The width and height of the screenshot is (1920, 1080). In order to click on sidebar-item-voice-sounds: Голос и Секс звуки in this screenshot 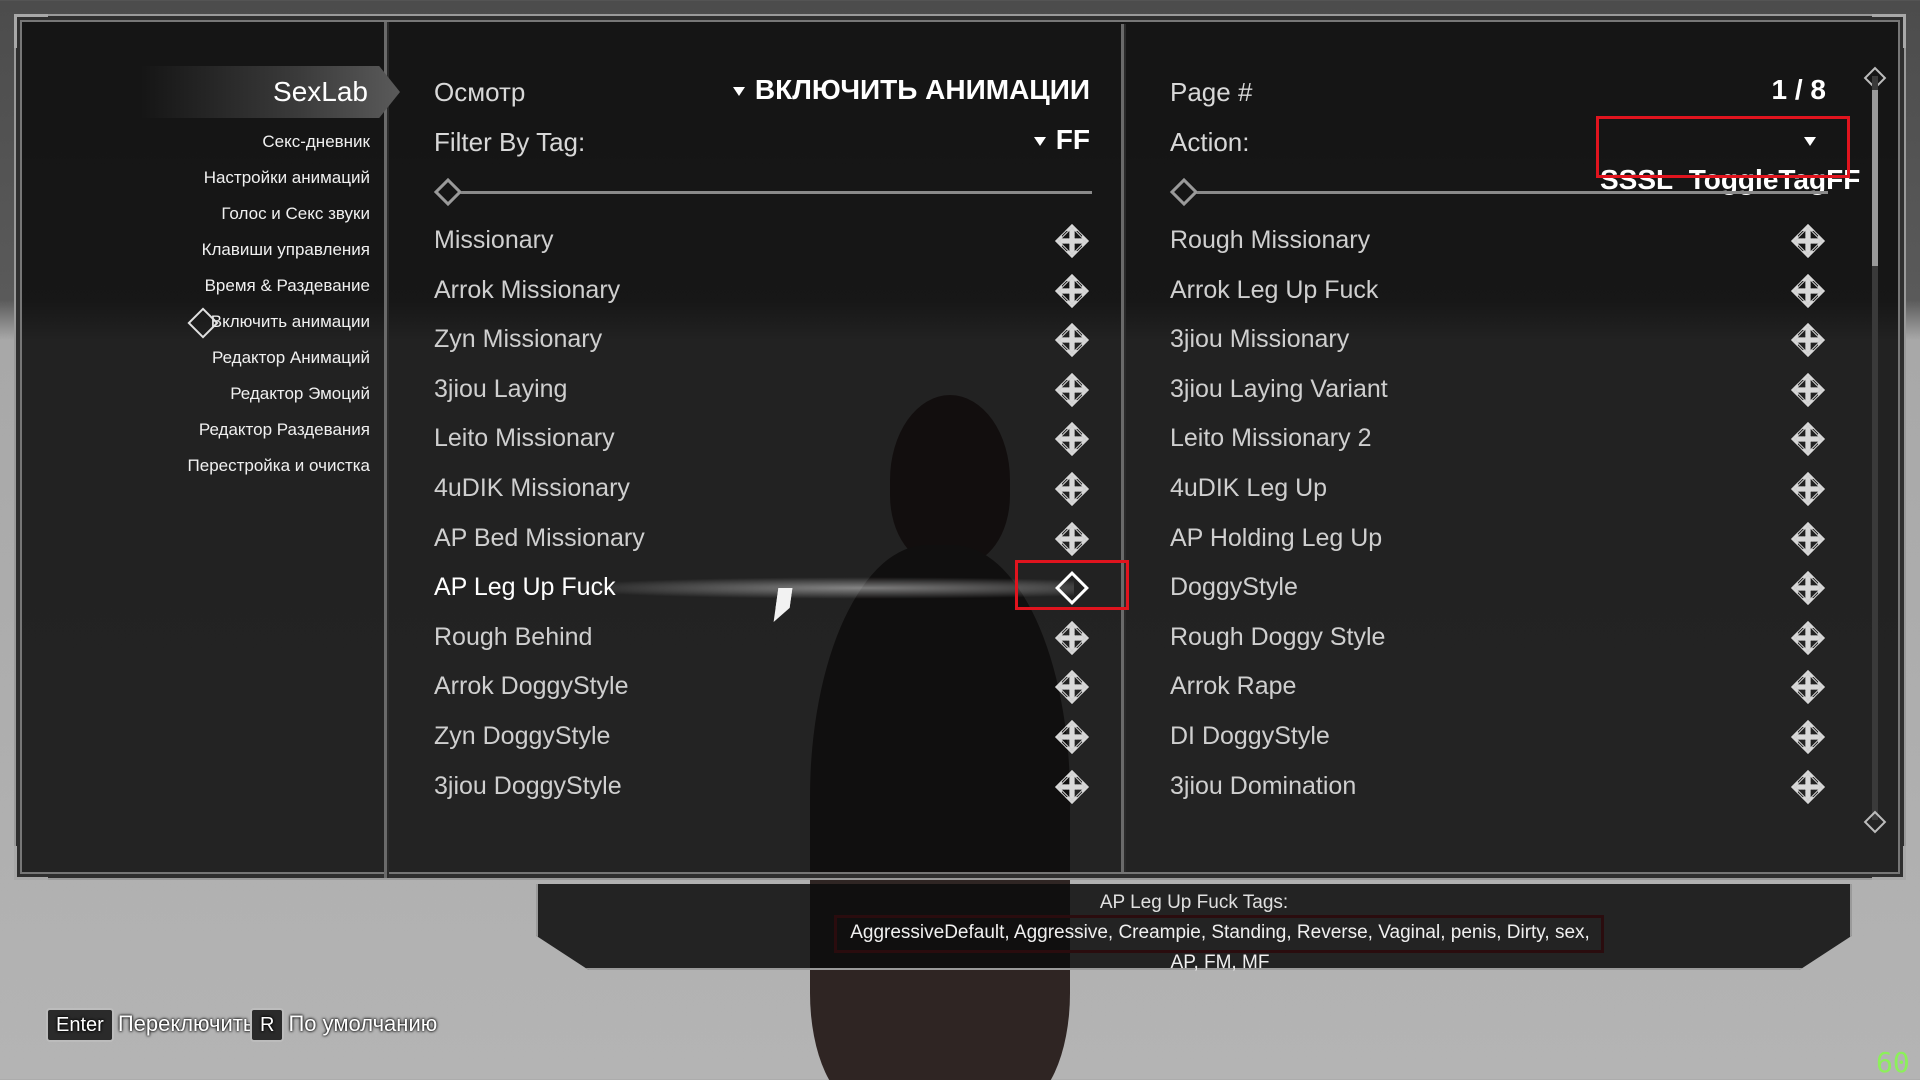, I will do `click(255, 214)`.